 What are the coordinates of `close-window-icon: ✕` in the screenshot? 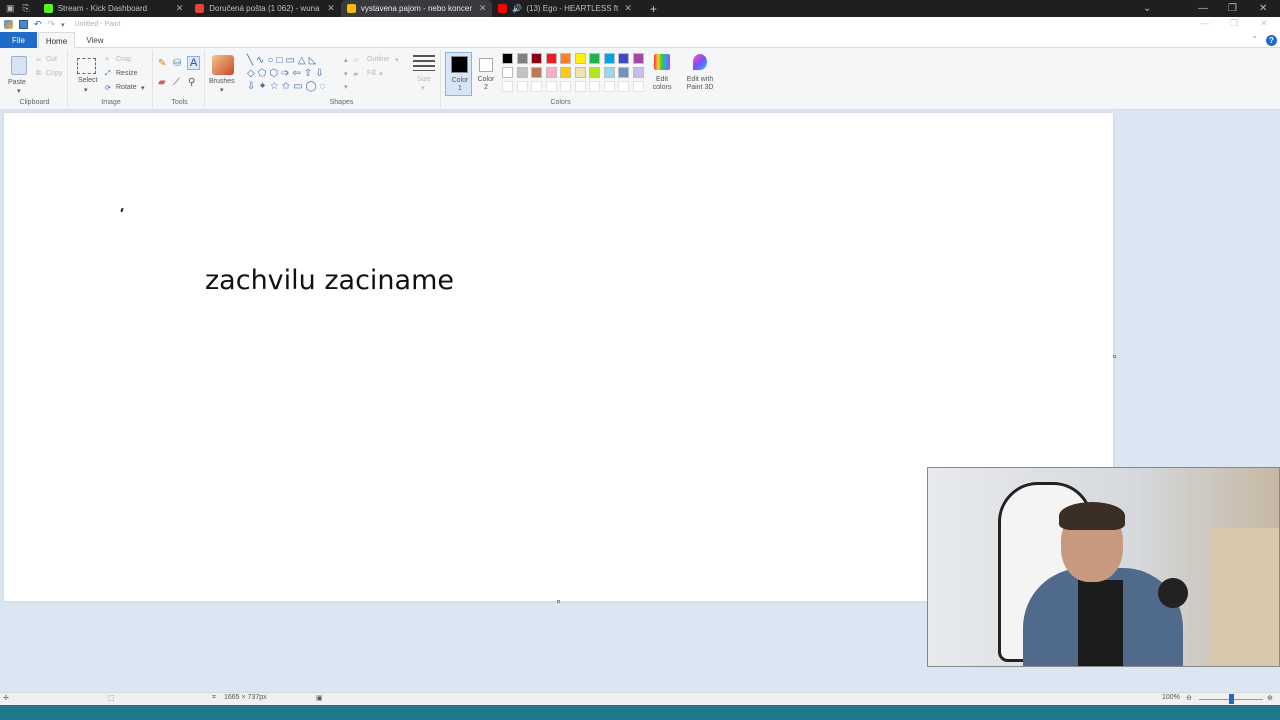 It's located at (1263, 8).